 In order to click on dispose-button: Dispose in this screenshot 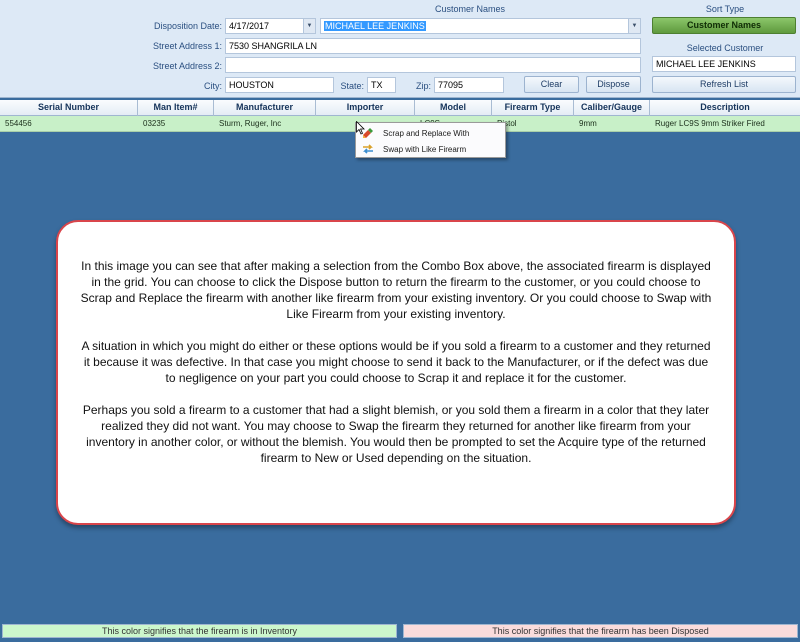, I will do `click(613, 84)`.